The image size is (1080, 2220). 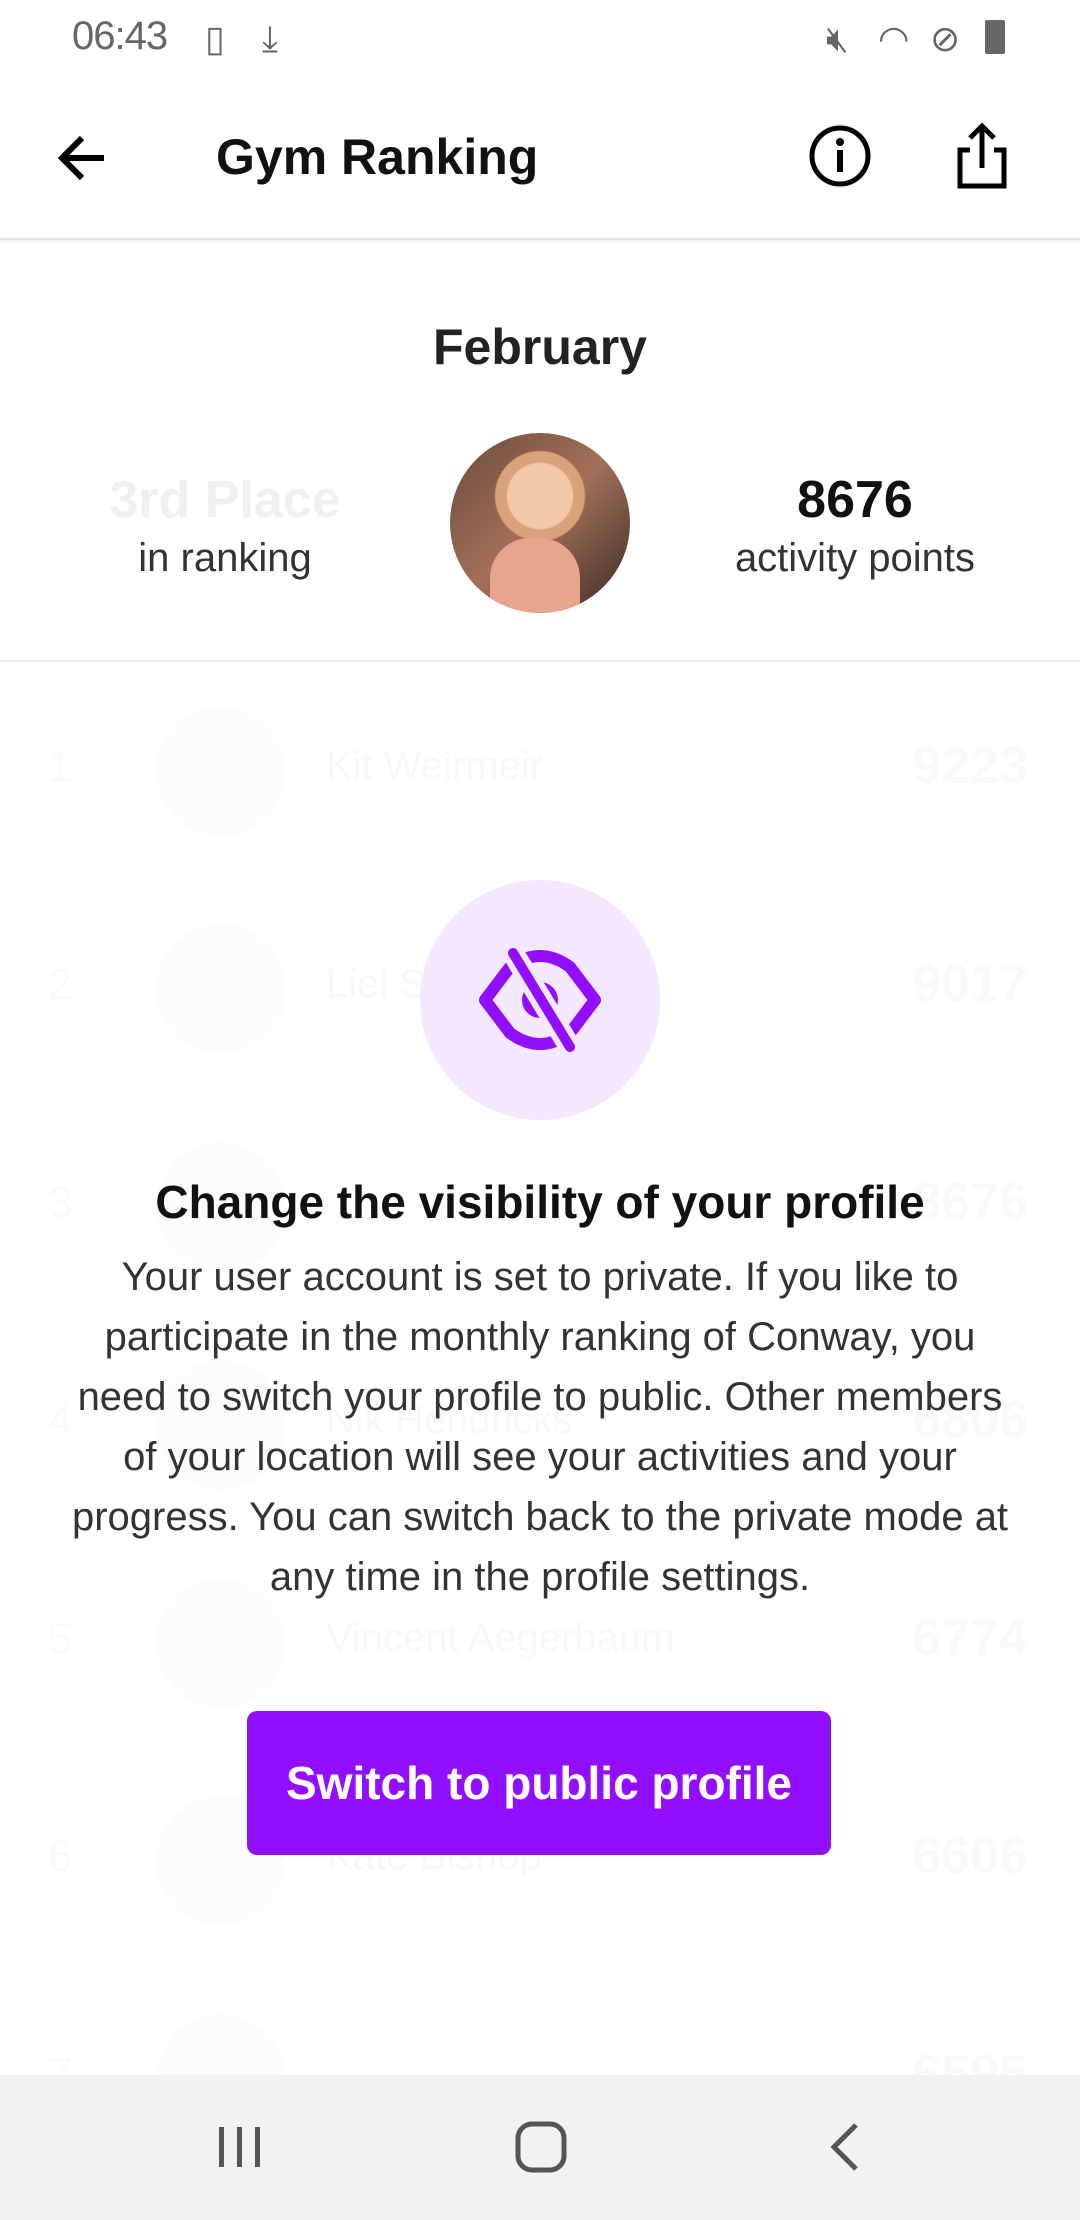 What do you see at coordinates (270, 38) in the screenshot?
I see `download-icon: ⤓` at bounding box center [270, 38].